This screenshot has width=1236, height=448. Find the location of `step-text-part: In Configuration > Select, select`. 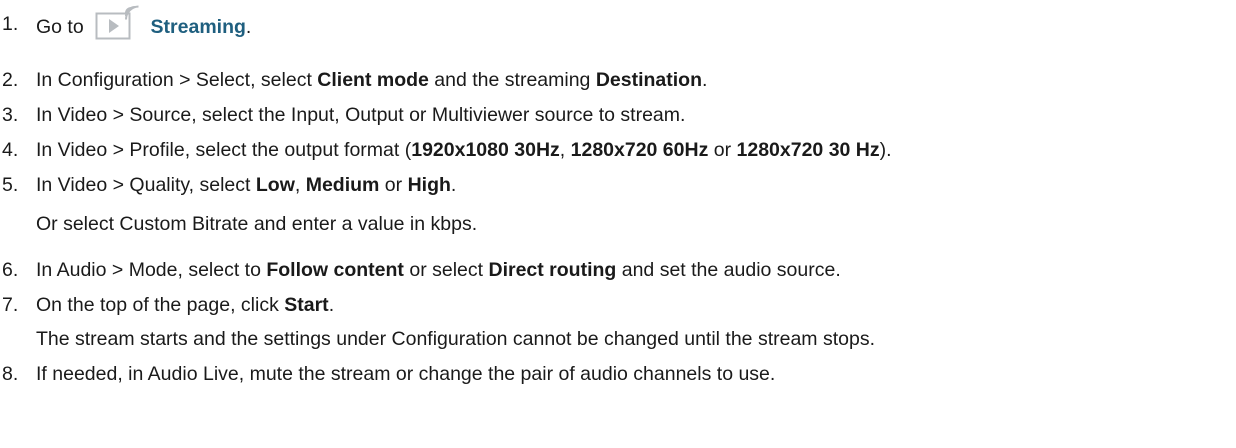

step-text-part: In Configuration > Select, select is located at coordinates (177, 80).